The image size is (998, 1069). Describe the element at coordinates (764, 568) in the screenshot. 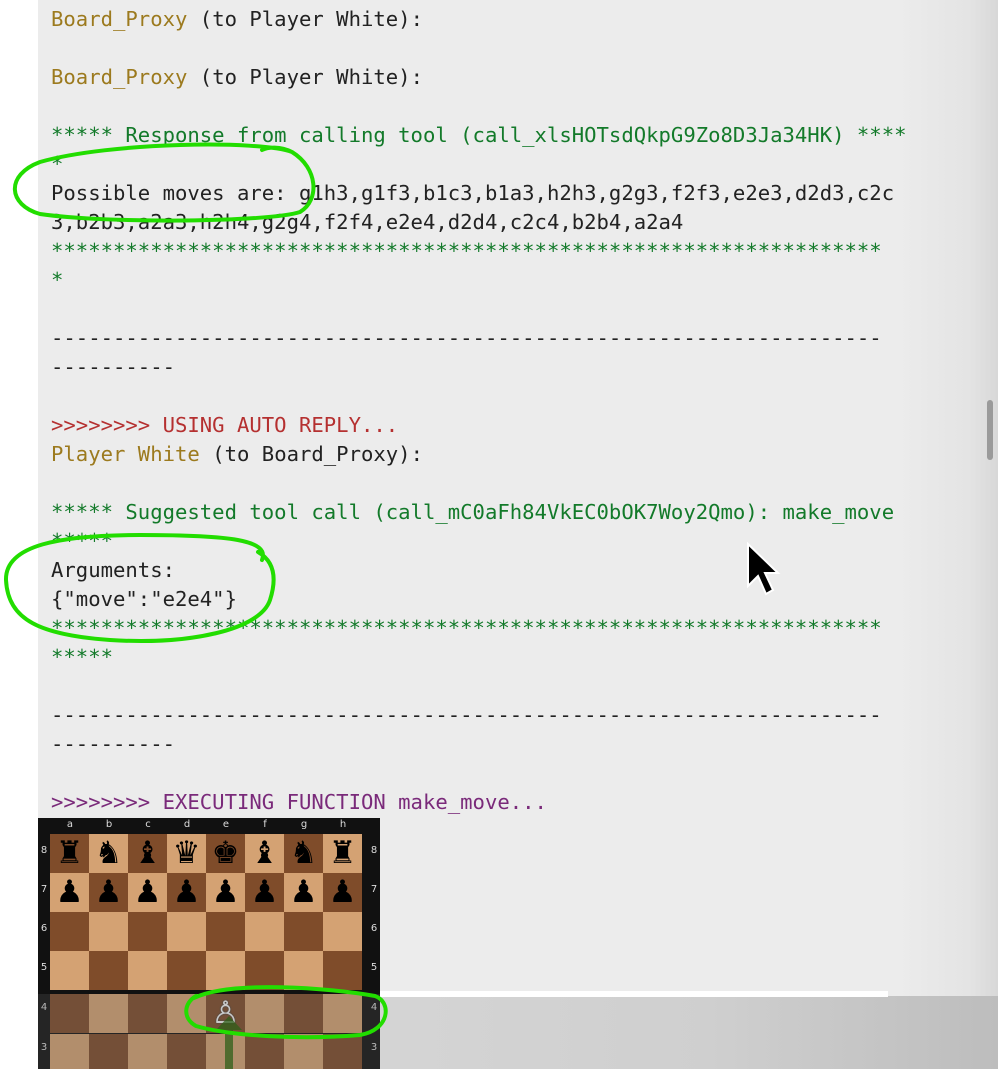

I see `mouse-pointer-icon` at that location.